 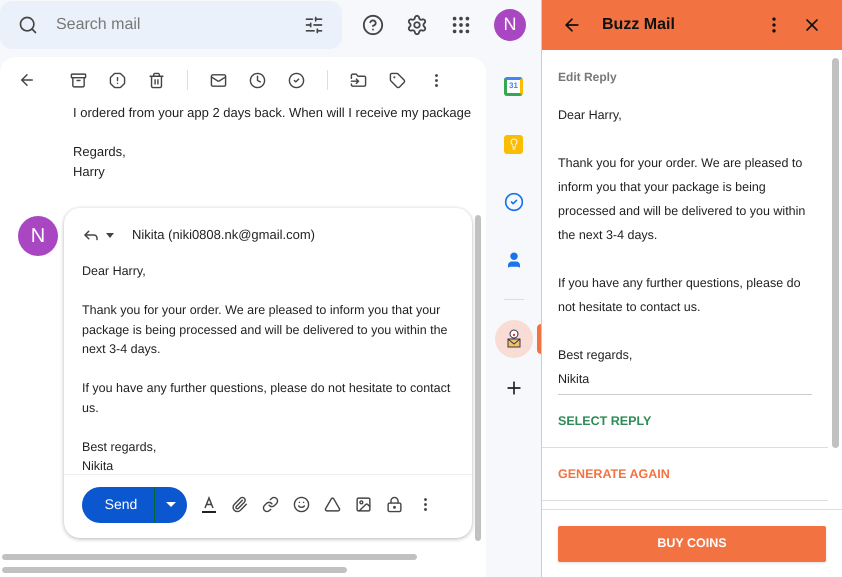 I want to click on side-app-button, so click(x=513, y=339).